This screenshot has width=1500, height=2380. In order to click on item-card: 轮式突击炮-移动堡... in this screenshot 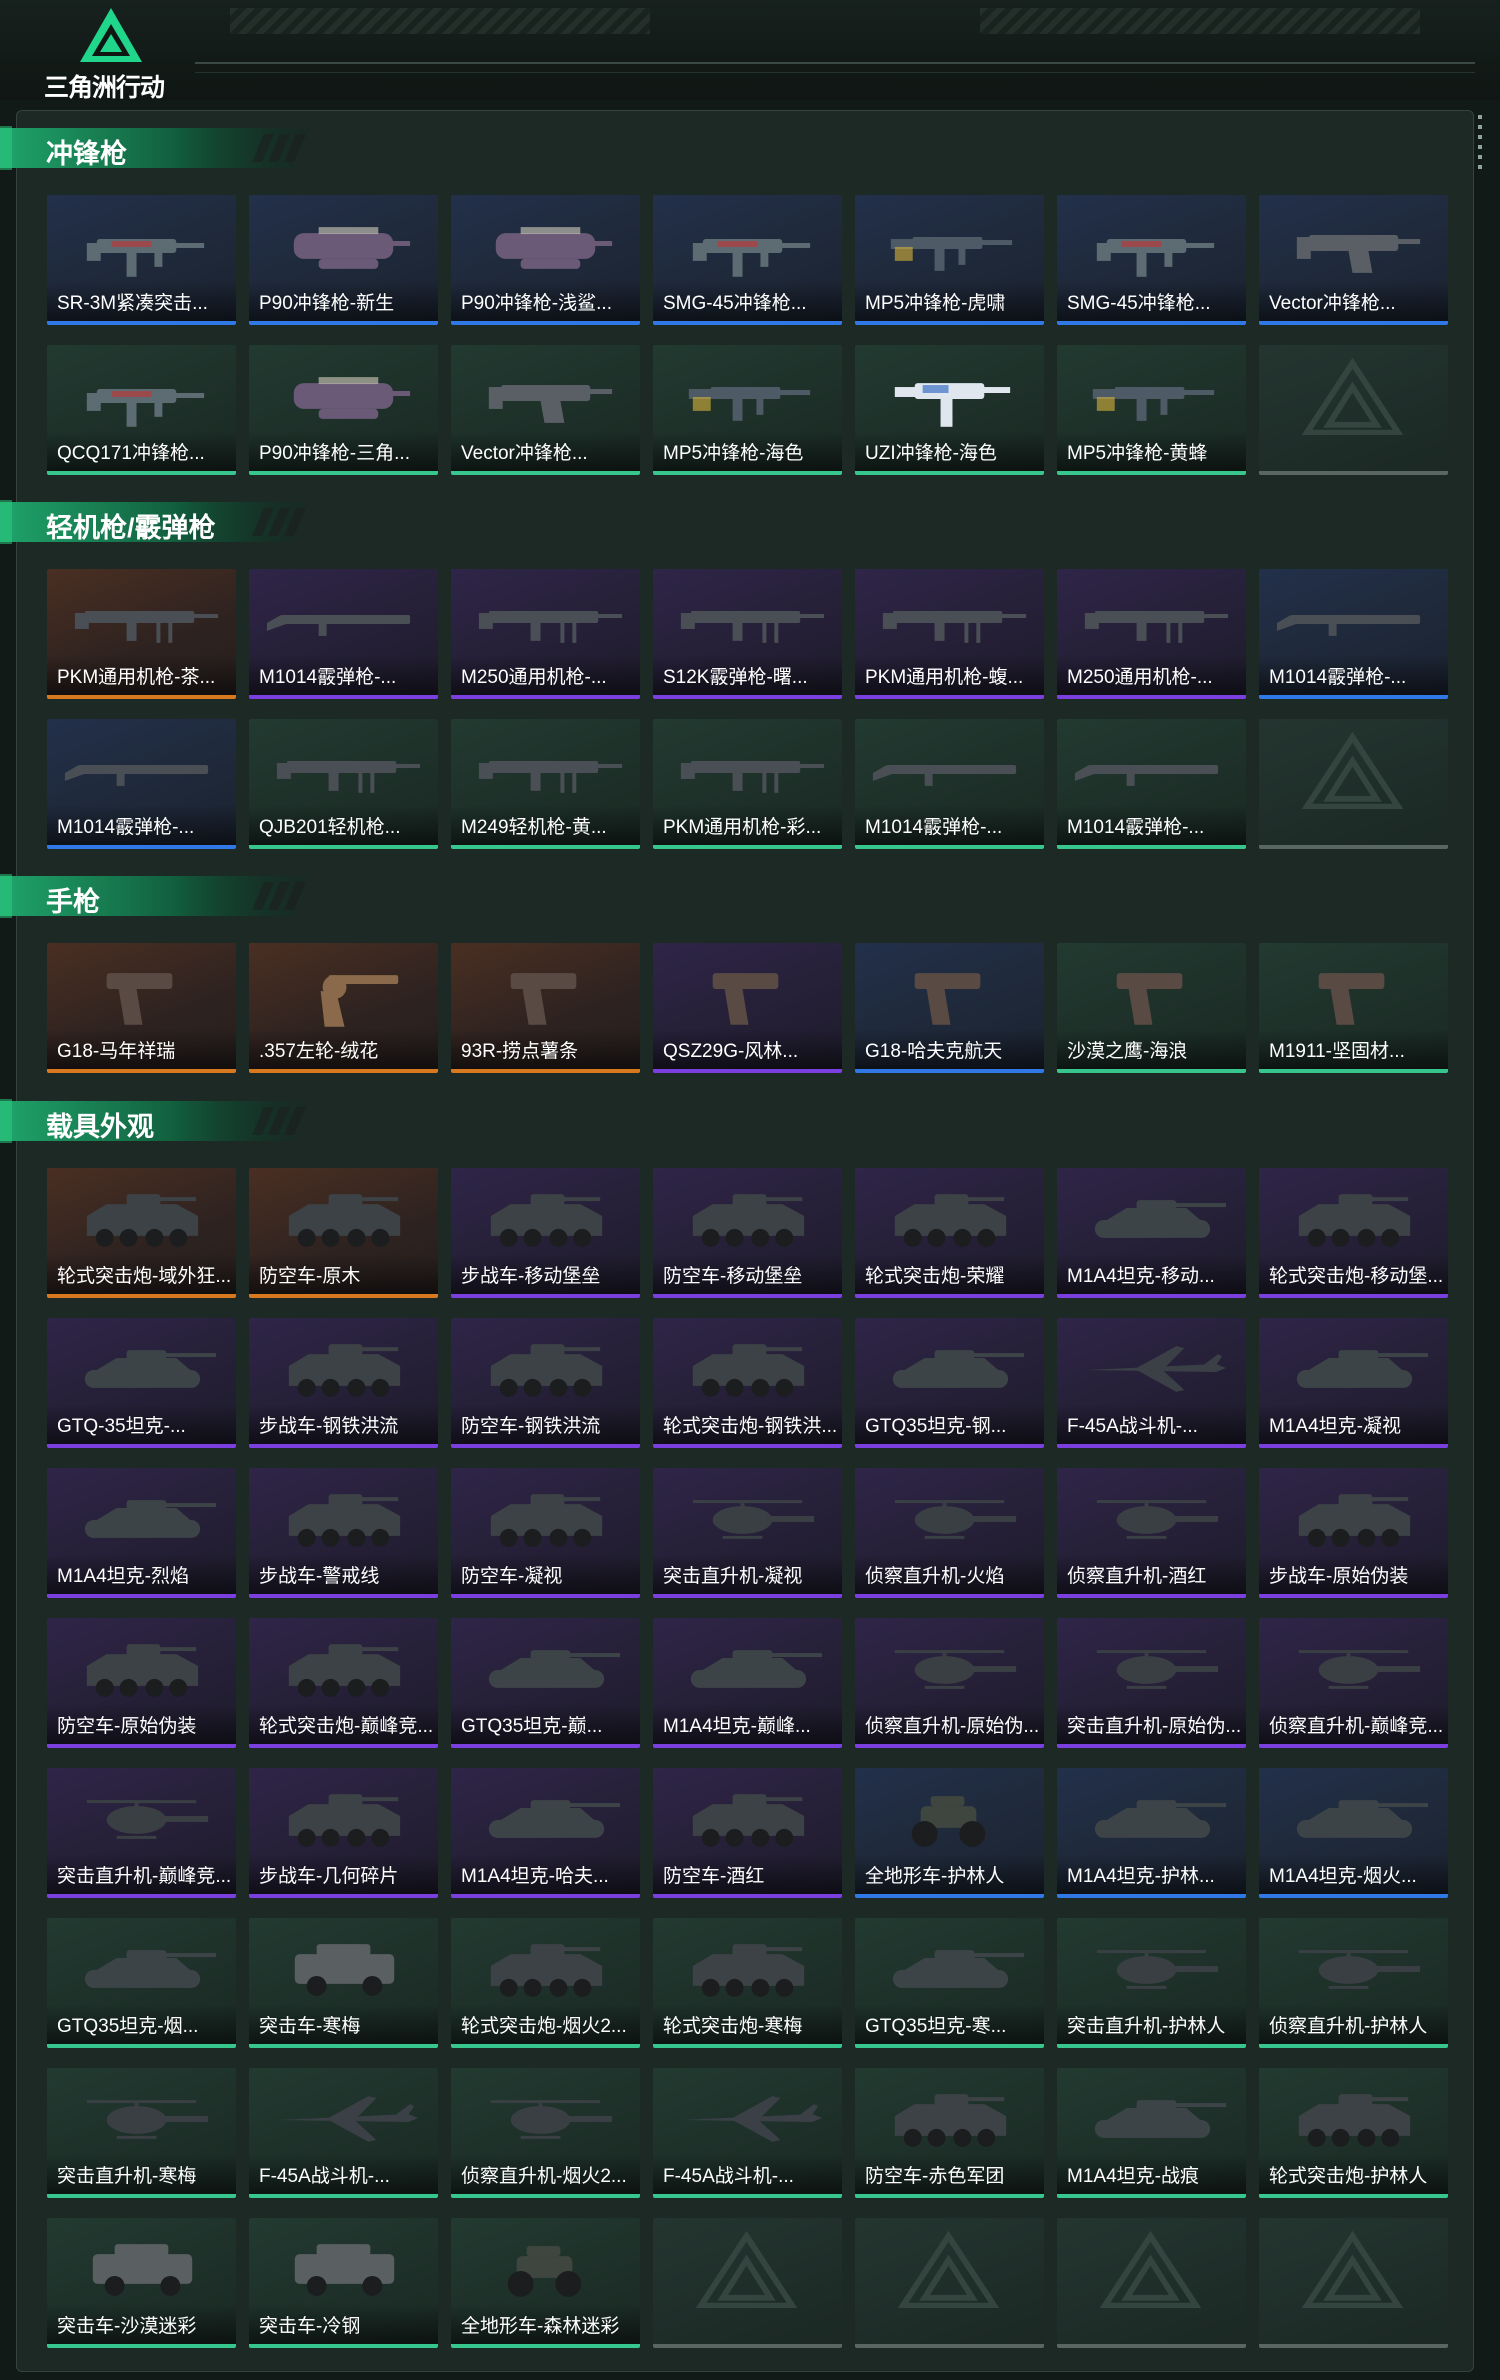, I will do `click(1353, 1233)`.